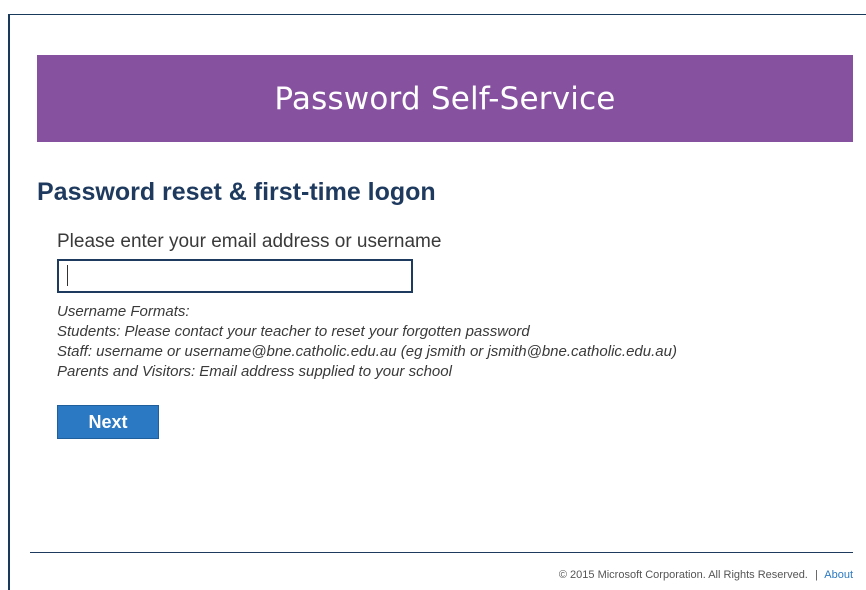 The width and height of the screenshot is (866, 590). Describe the element at coordinates (108, 422) in the screenshot. I see `next-button: Next` at that location.